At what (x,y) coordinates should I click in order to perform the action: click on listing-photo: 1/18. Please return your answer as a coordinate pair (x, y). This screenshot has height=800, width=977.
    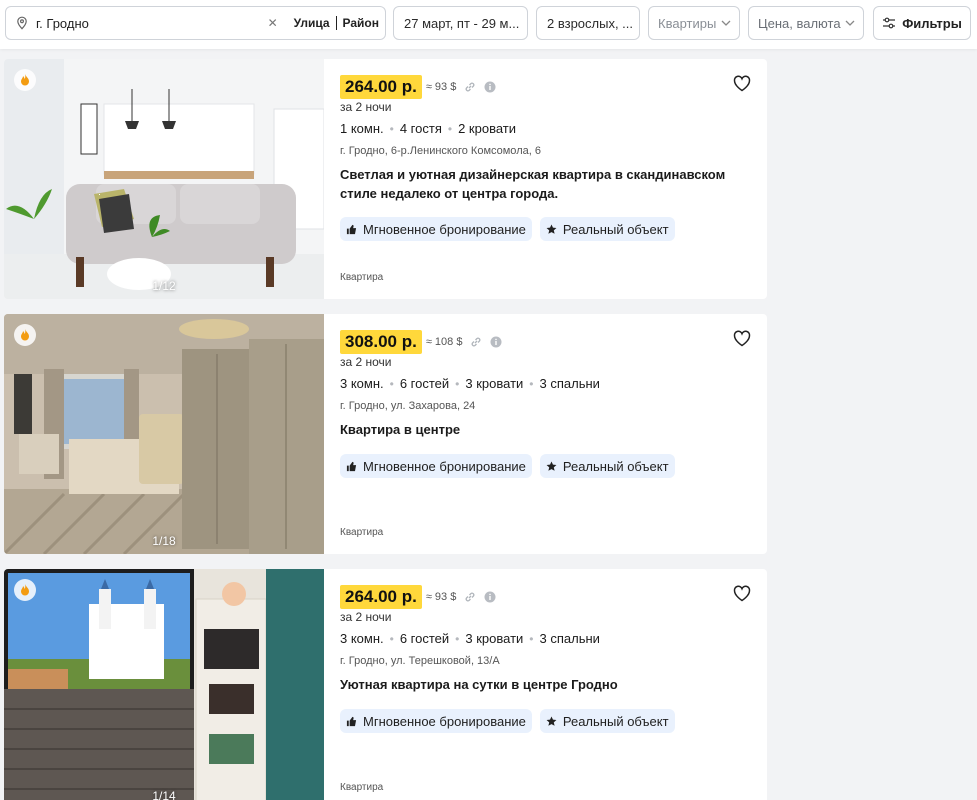
    Looking at the image, I should click on (164, 434).